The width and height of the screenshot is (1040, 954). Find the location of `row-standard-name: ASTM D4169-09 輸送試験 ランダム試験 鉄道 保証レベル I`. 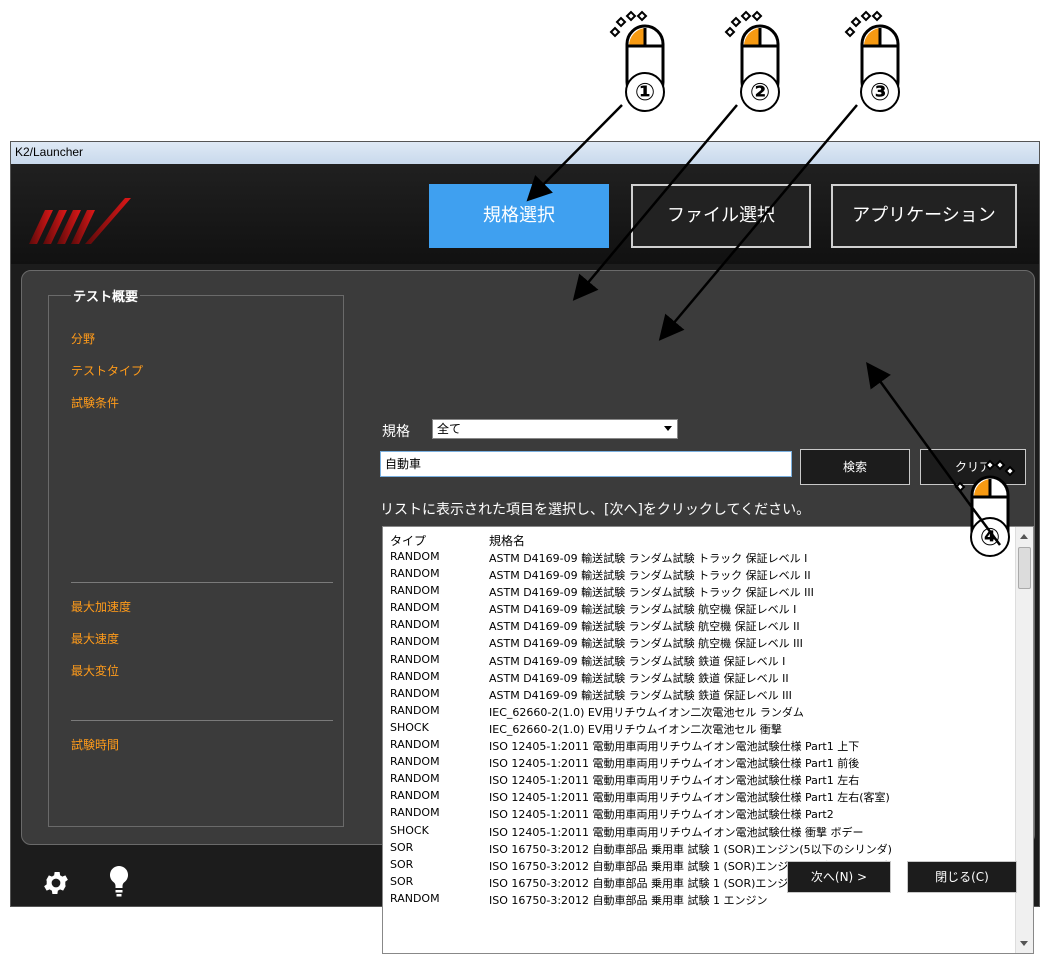

row-standard-name: ASTM D4169-09 輸送試験 ランダム試験 鉄道 保証レベル I is located at coordinates (637, 661).